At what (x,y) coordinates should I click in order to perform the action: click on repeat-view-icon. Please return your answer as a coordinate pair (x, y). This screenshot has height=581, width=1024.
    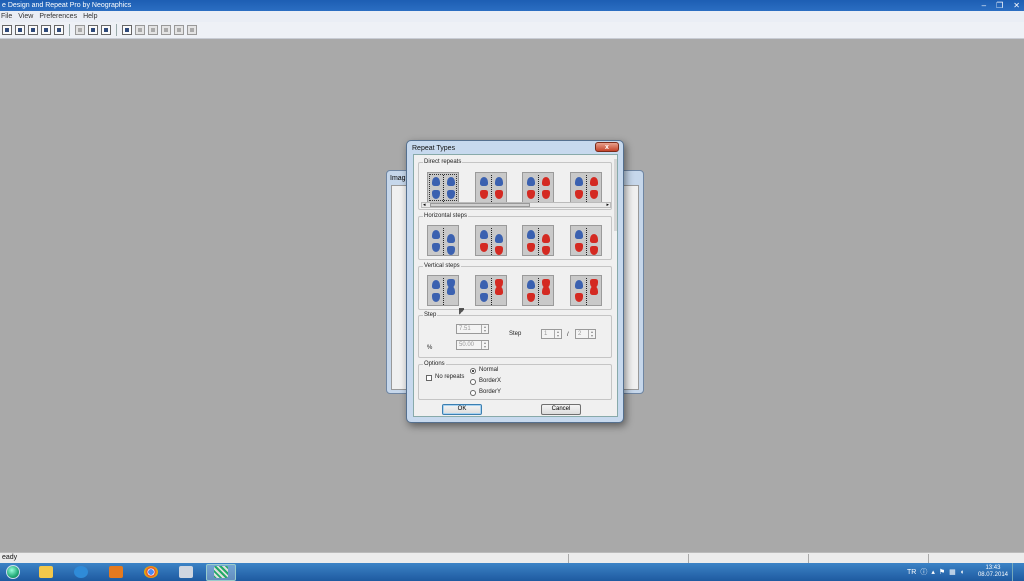
    Looking at the image, I should click on (127, 30).